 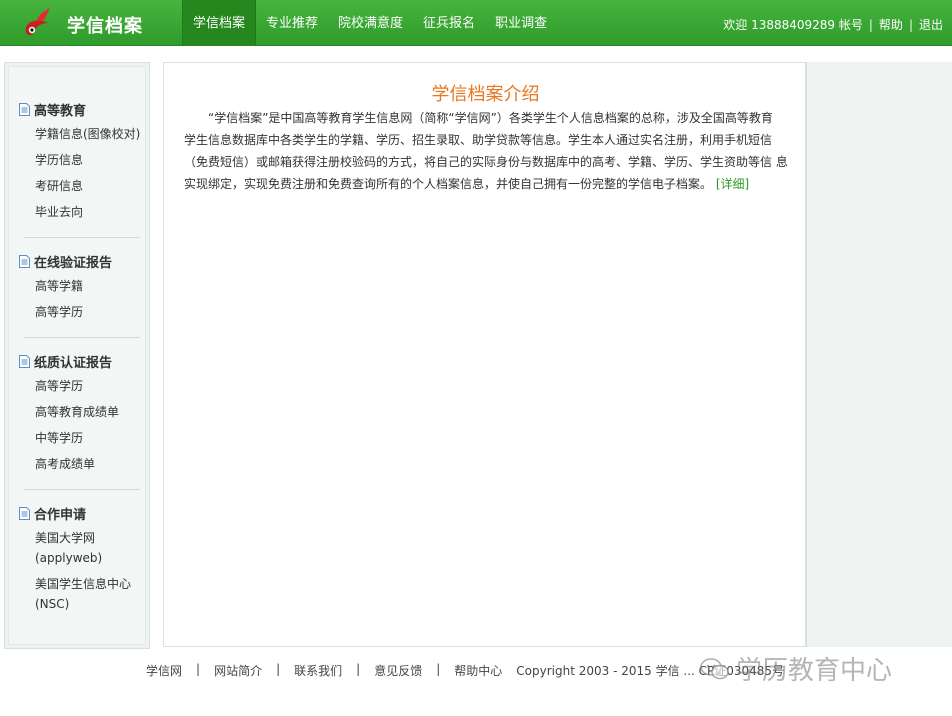 I want to click on sidebar-heading-online-report: 在线验证报告, so click(x=65, y=261).